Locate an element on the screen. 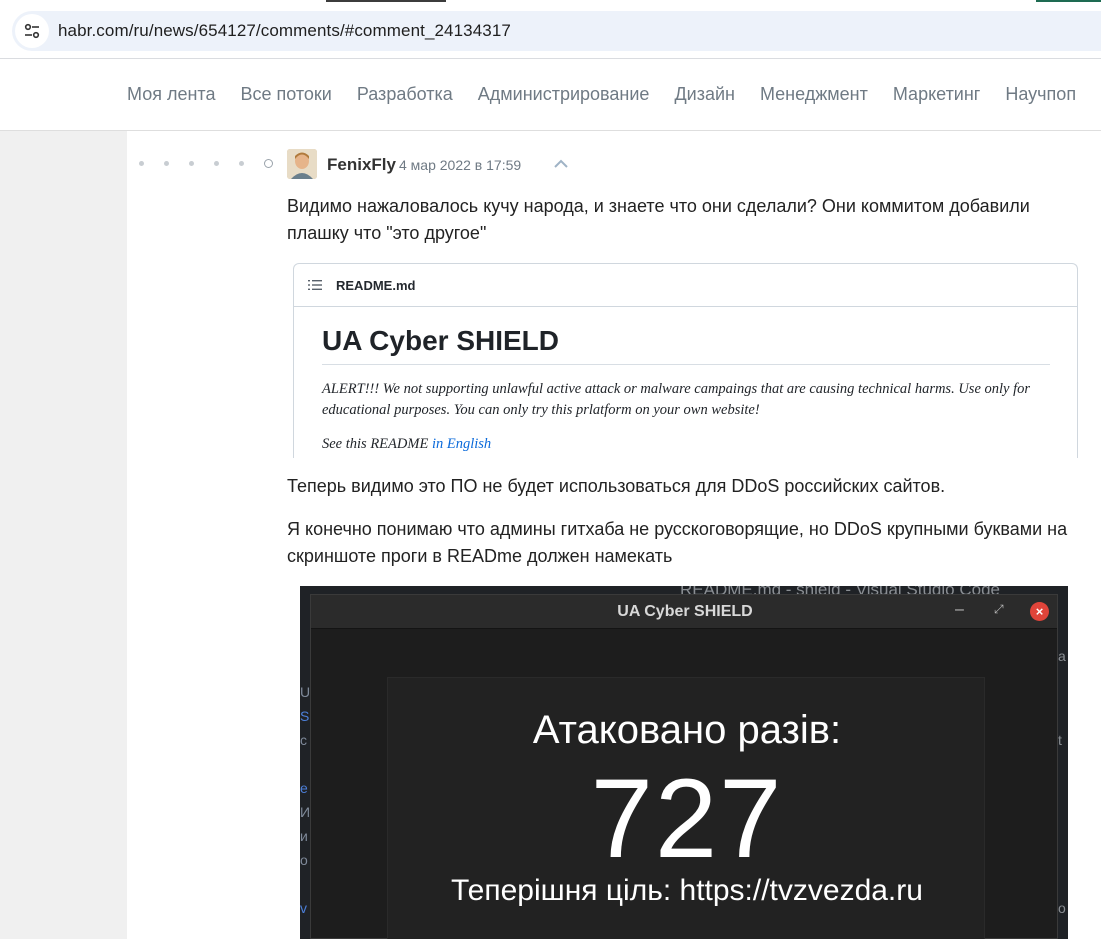 The image size is (1101, 939). app-window-title: UA Cyber SHIELD is located at coordinates (685, 611).